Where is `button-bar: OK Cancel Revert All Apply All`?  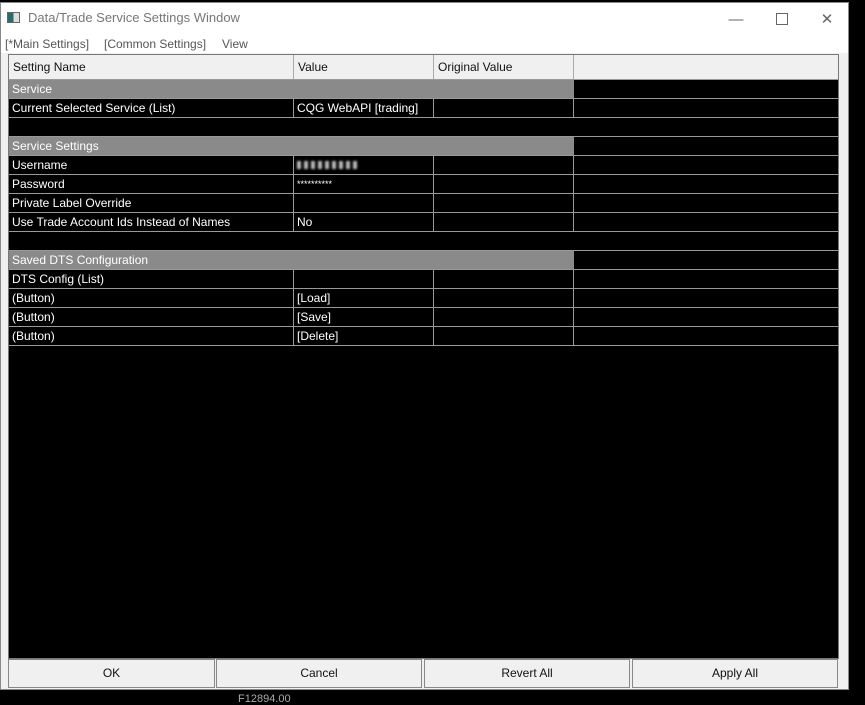
button-bar: OK Cancel Revert All Apply All is located at coordinates (423, 674).